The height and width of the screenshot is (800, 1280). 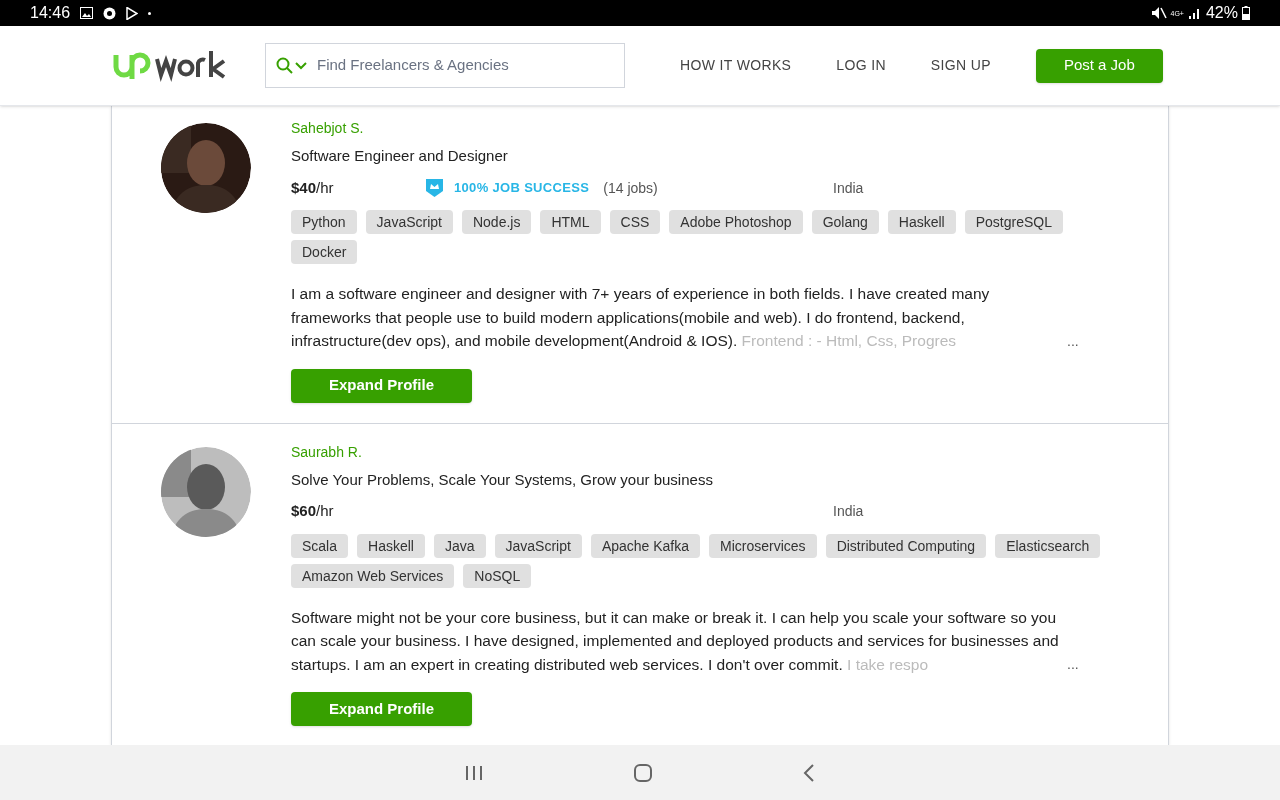 What do you see at coordinates (301, 65) in the screenshot?
I see `chevron-down-icon` at bounding box center [301, 65].